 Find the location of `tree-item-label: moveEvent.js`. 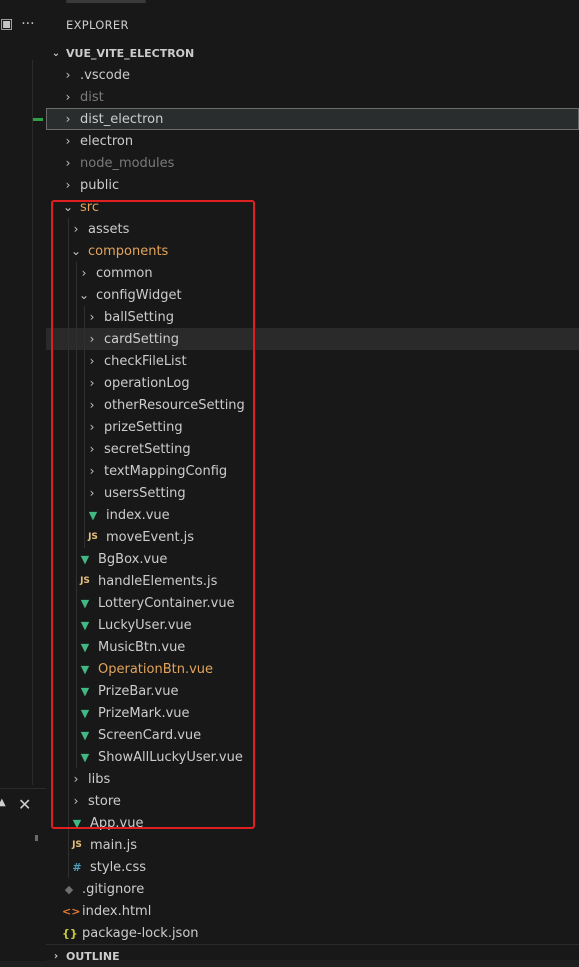

tree-item-label: moveEvent.js is located at coordinates (150, 537).